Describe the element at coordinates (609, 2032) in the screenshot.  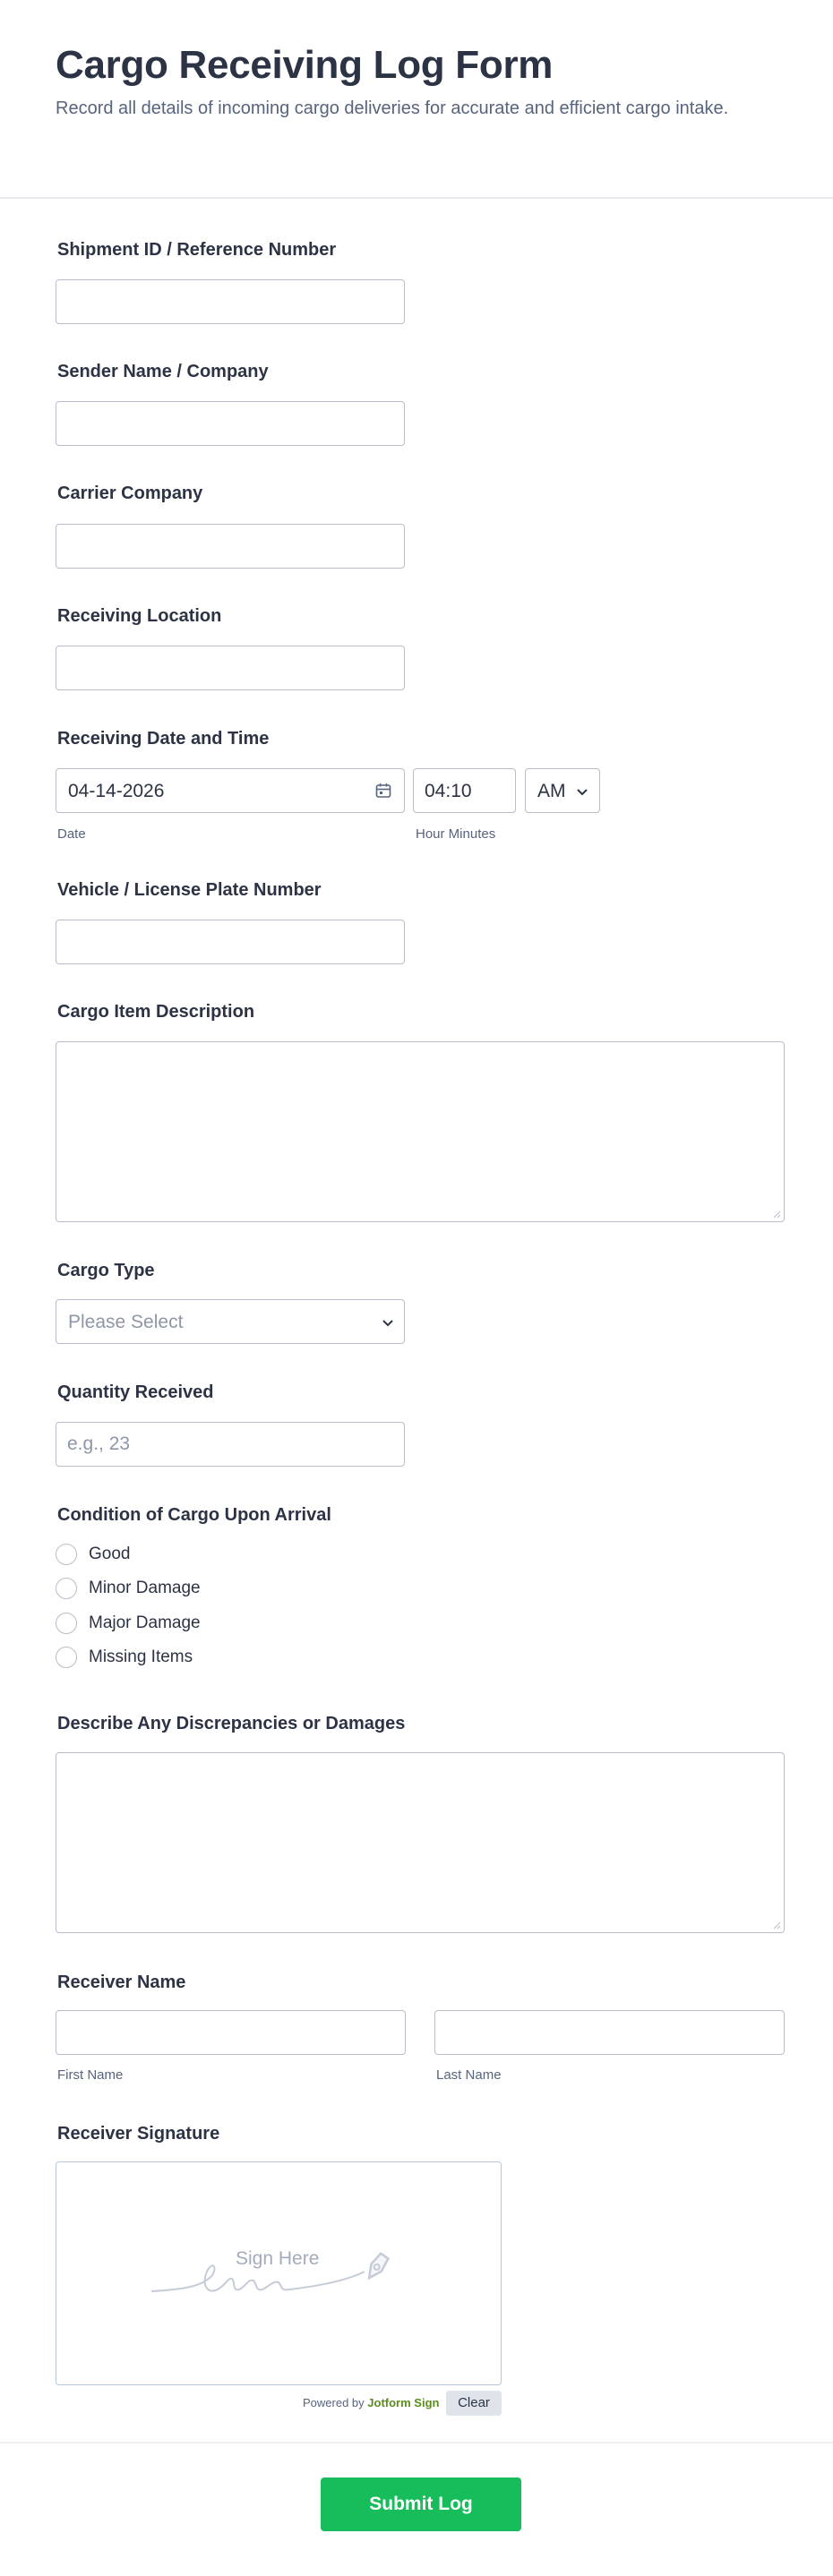
I see `last-name-input` at that location.